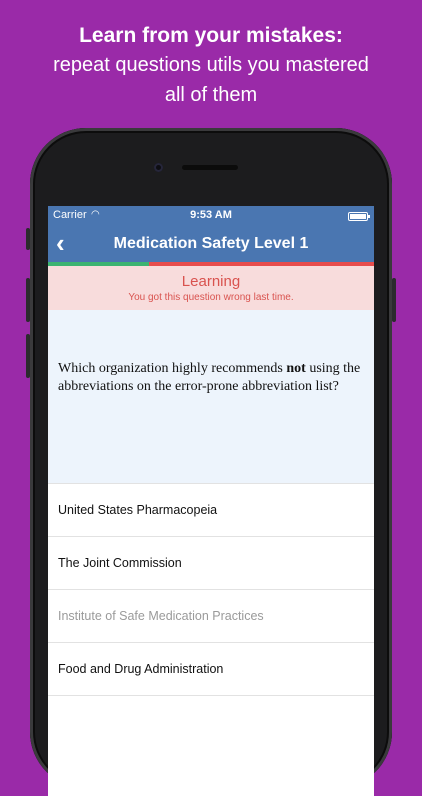  Describe the element at coordinates (394, 300) in the screenshot. I see `power-button` at that location.